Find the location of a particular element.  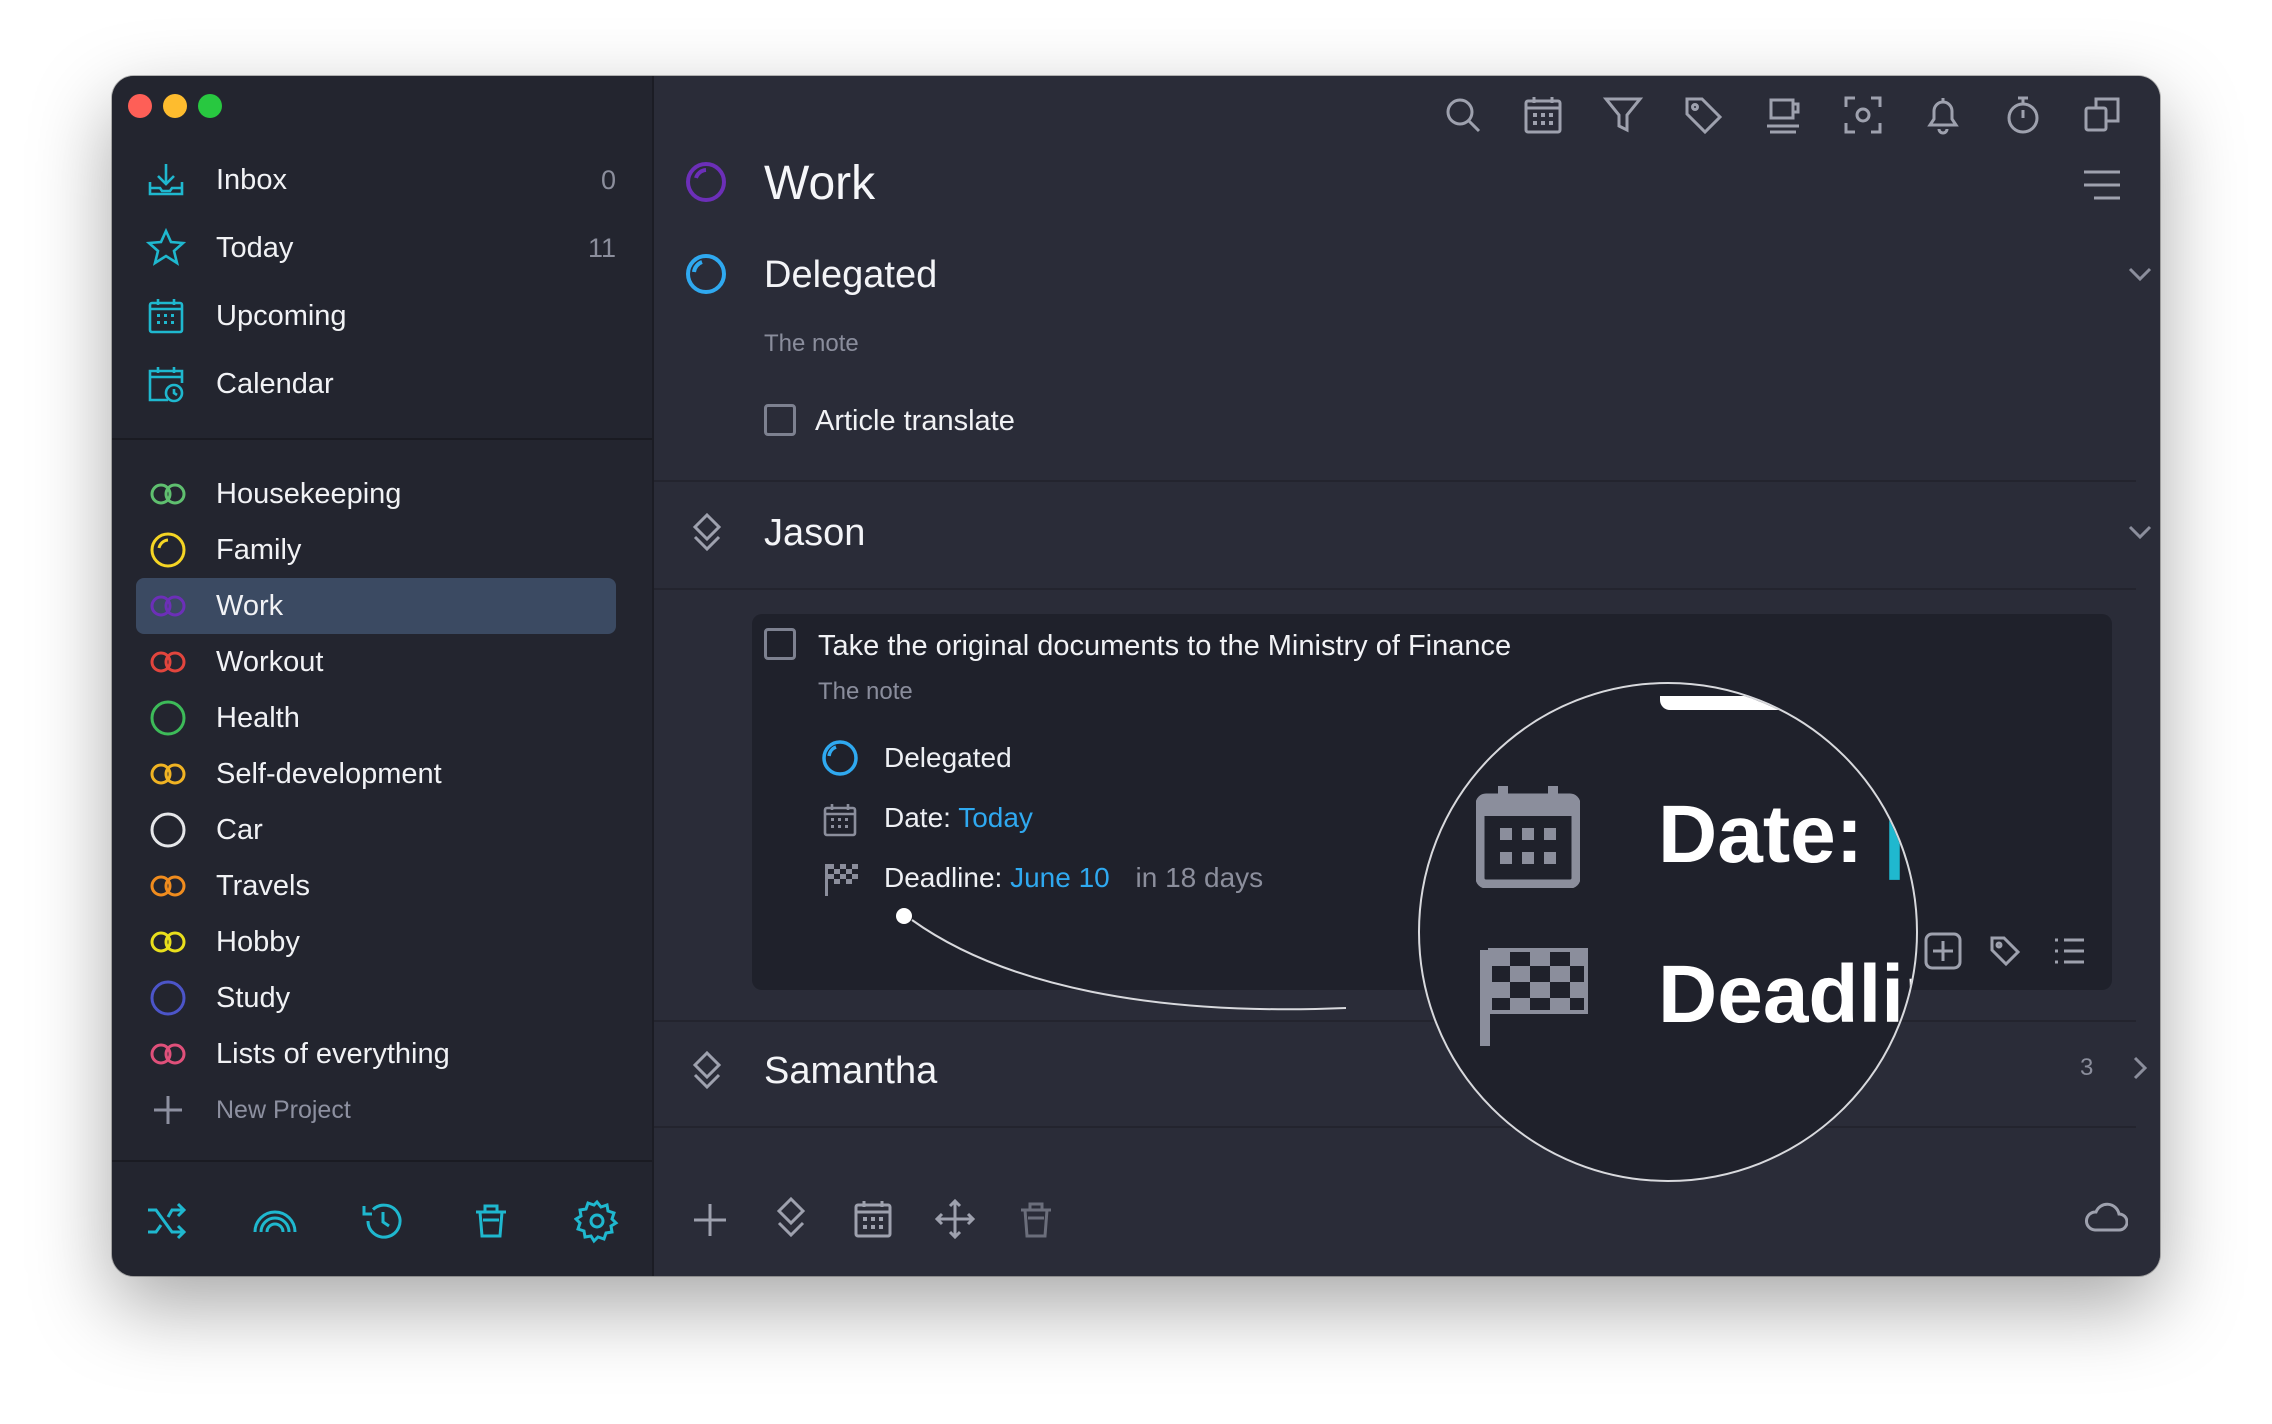

sidebar-project-hobby: Hobby is located at coordinates (376, 942).